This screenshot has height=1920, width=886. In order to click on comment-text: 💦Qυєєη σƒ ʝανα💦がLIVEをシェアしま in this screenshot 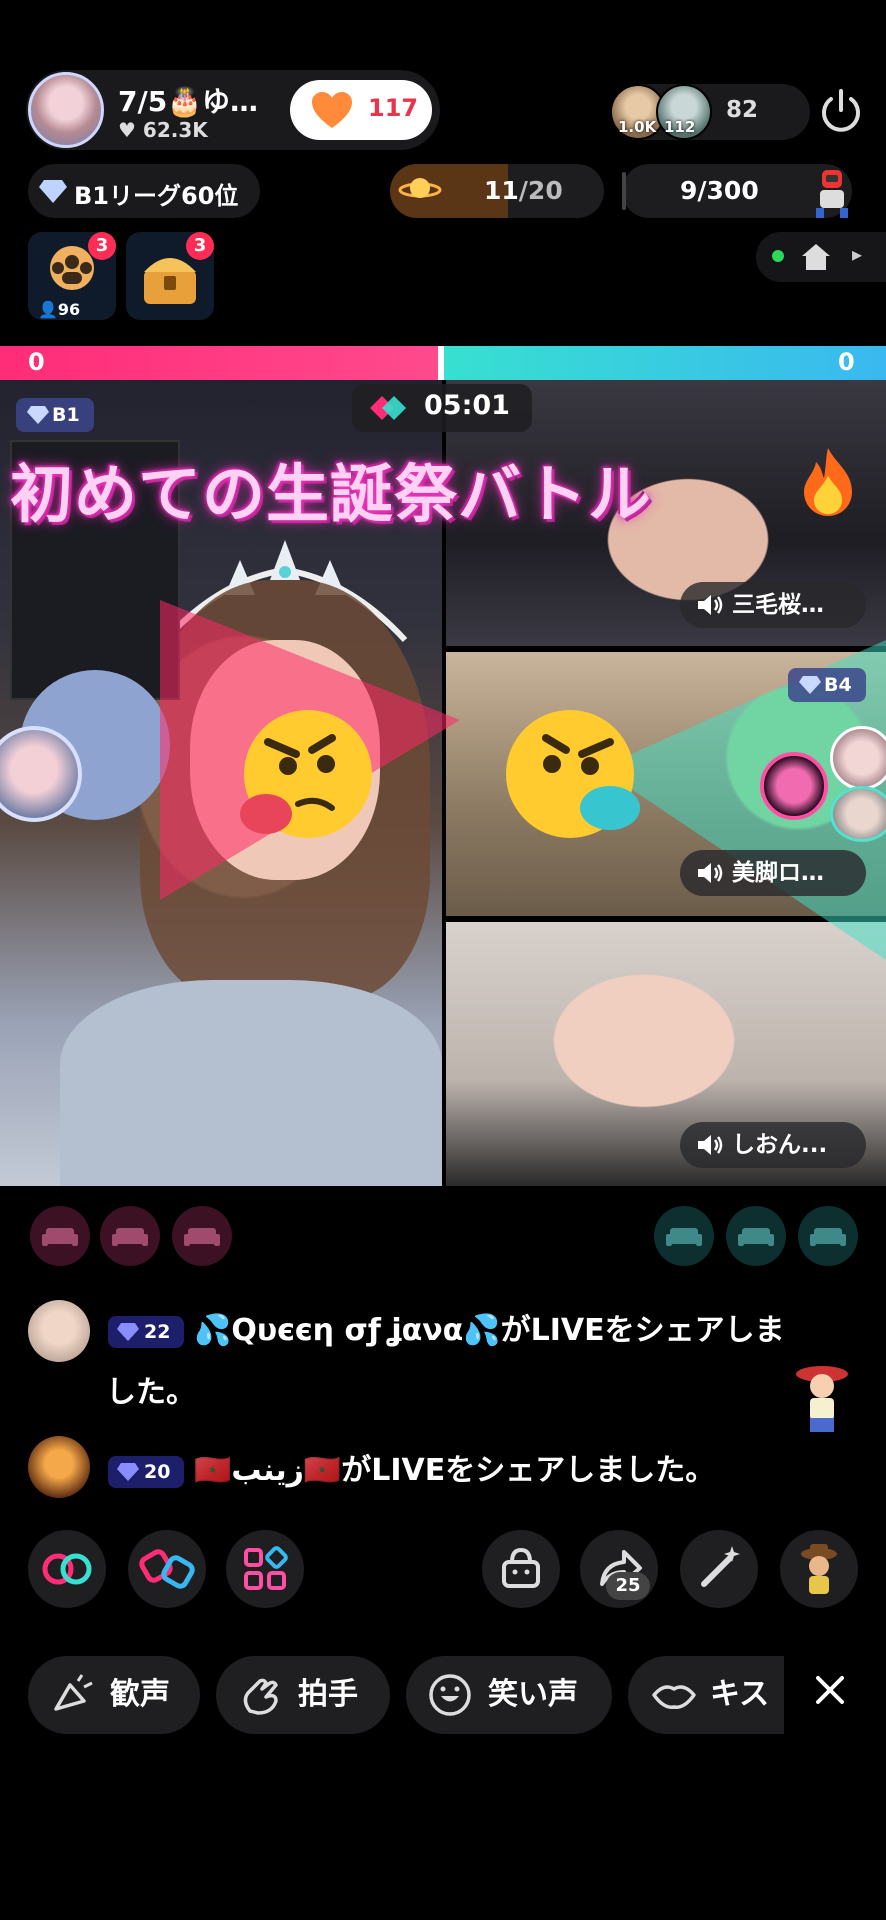, I will do `click(489, 1330)`.